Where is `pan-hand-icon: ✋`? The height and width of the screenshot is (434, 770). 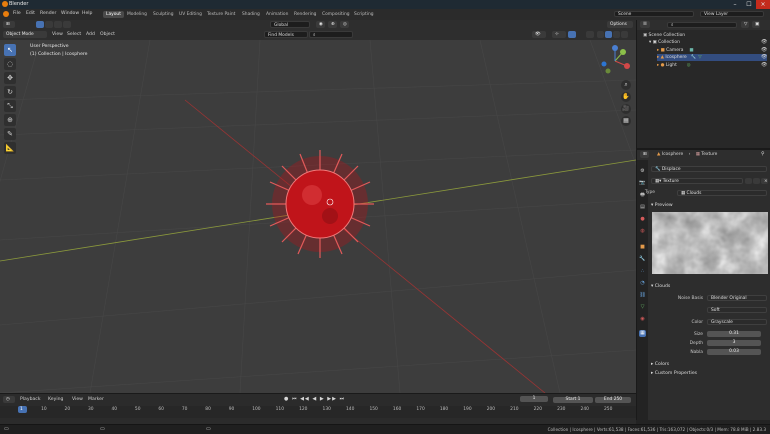
pan-hand-icon: ✋ is located at coordinates (626, 97).